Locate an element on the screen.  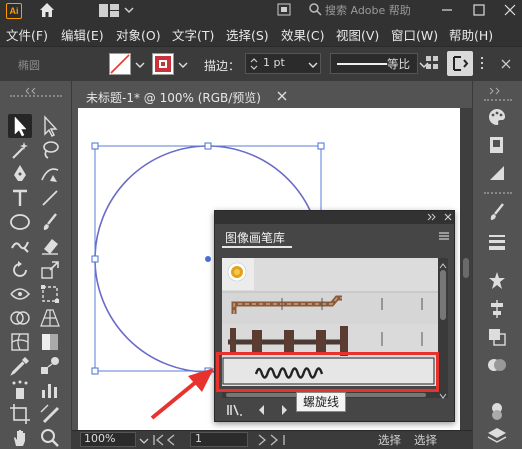
fill-swatch is located at coordinates (120, 64).